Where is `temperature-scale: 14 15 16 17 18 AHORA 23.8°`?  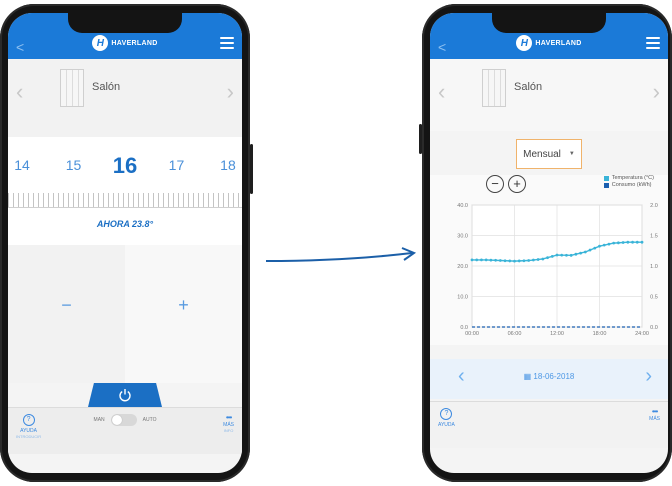 temperature-scale: 14 15 16 17 18 AHORA 23.8° is located at coordinates (125, 191).